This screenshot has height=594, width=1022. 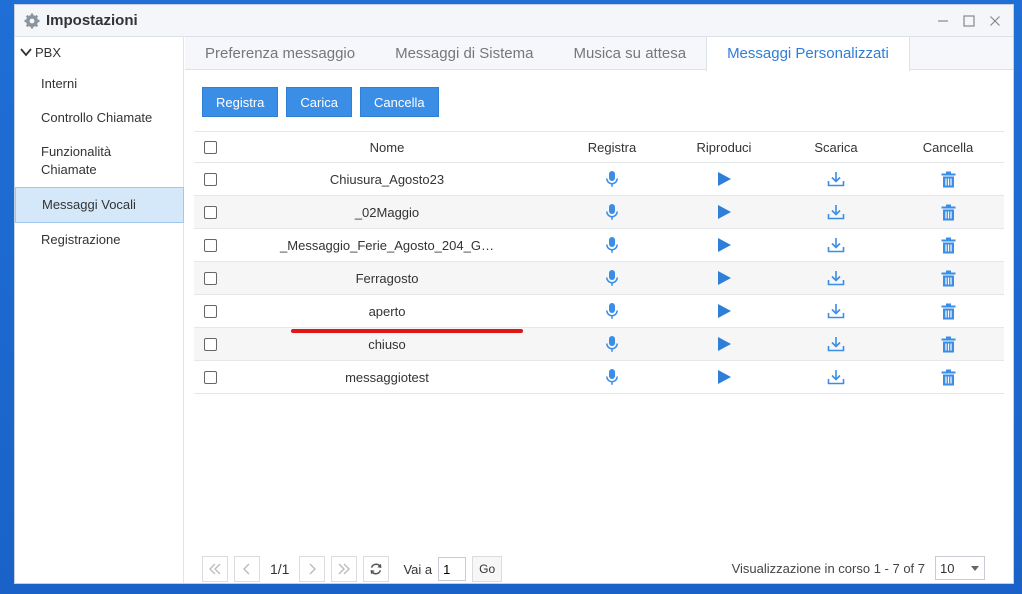 I want to click on tab-preferenza-messaggio: Preferenza messaggio, so click(x=280, y=53).